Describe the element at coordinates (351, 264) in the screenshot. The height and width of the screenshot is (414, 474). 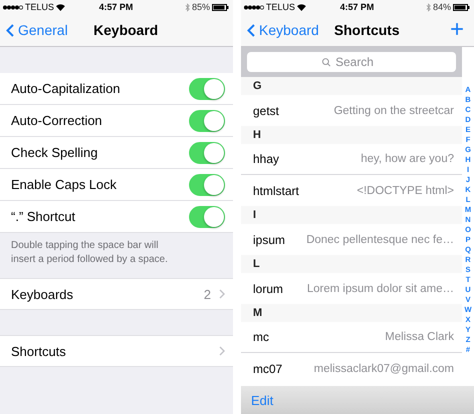
I see `section-header: L` at that location.